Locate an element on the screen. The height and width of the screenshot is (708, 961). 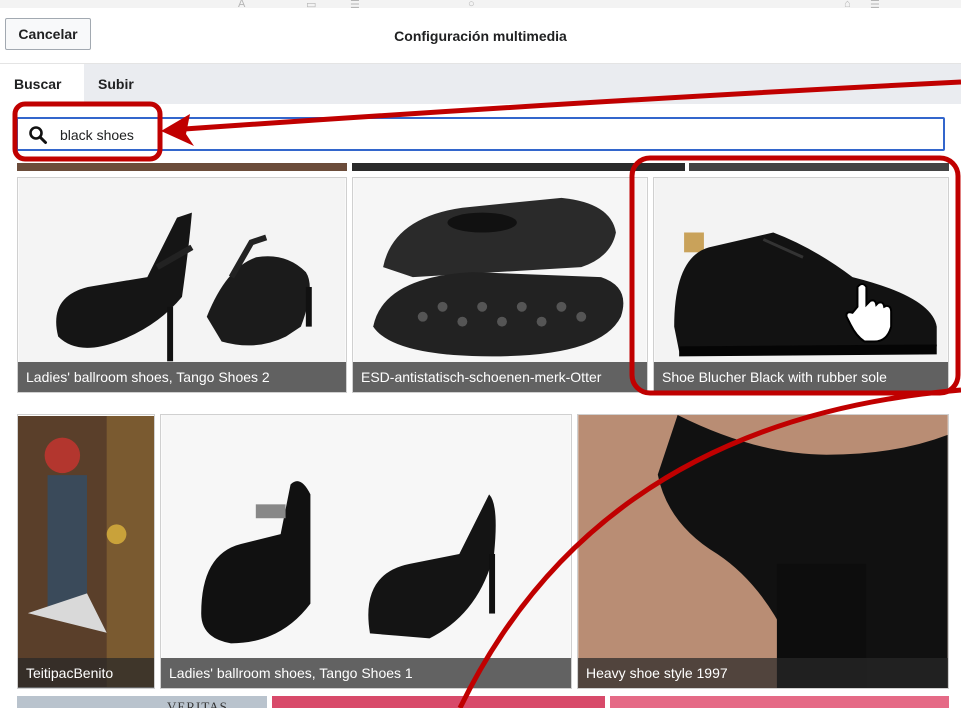
search-input: black shoes is located at coordinates (97, 135).